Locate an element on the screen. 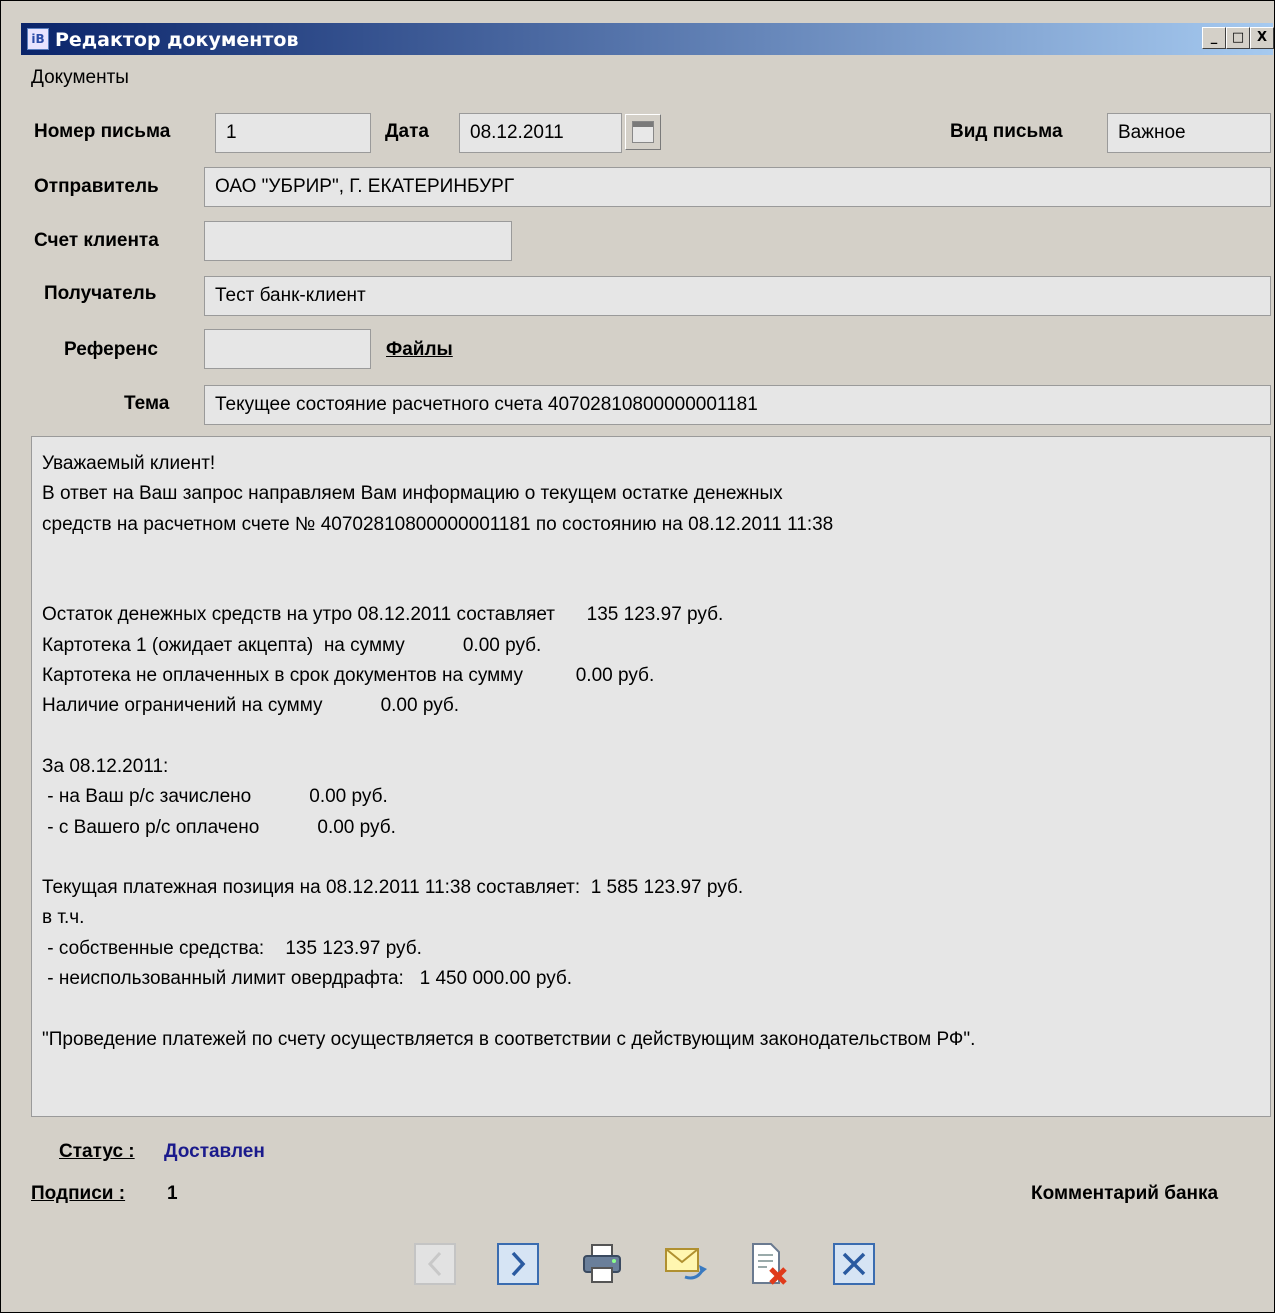 This screenshot has width=1275, height=1313. envelope-reply-icon is located at coordinates (686, 1264).